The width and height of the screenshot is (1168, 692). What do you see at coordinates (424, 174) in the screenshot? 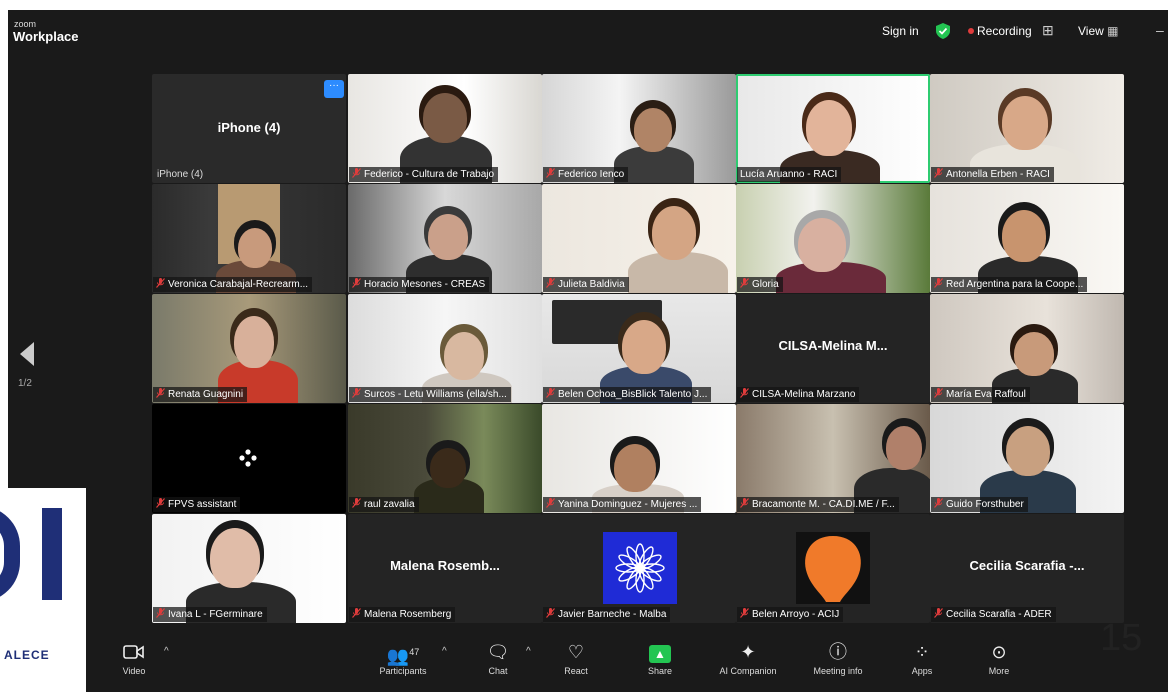
I see `participant-name-label: Federico - Cultura de Trabajo` at bounding box center [424, 174].